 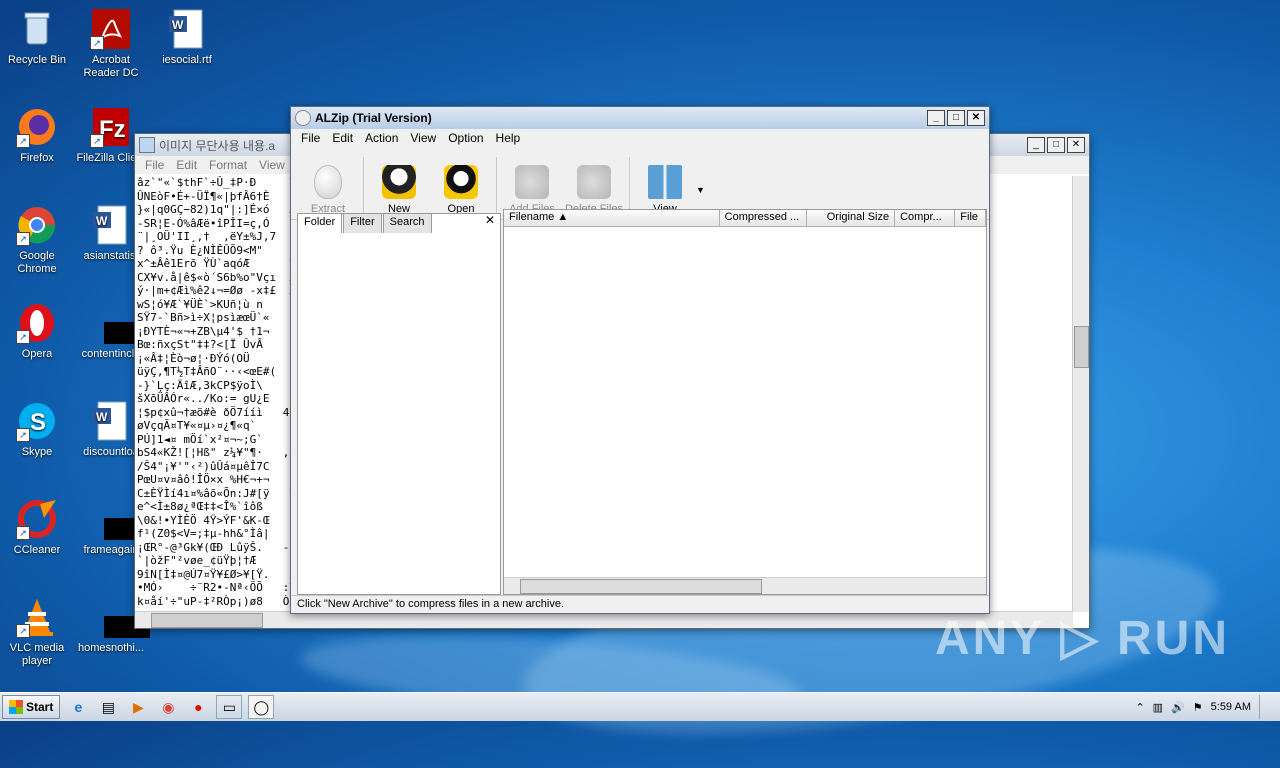 What do you see at coordinates (261, 707) in the screenshot?
I see `alzip-taskbar-icon: ◯` at bounding box center [261, 707].